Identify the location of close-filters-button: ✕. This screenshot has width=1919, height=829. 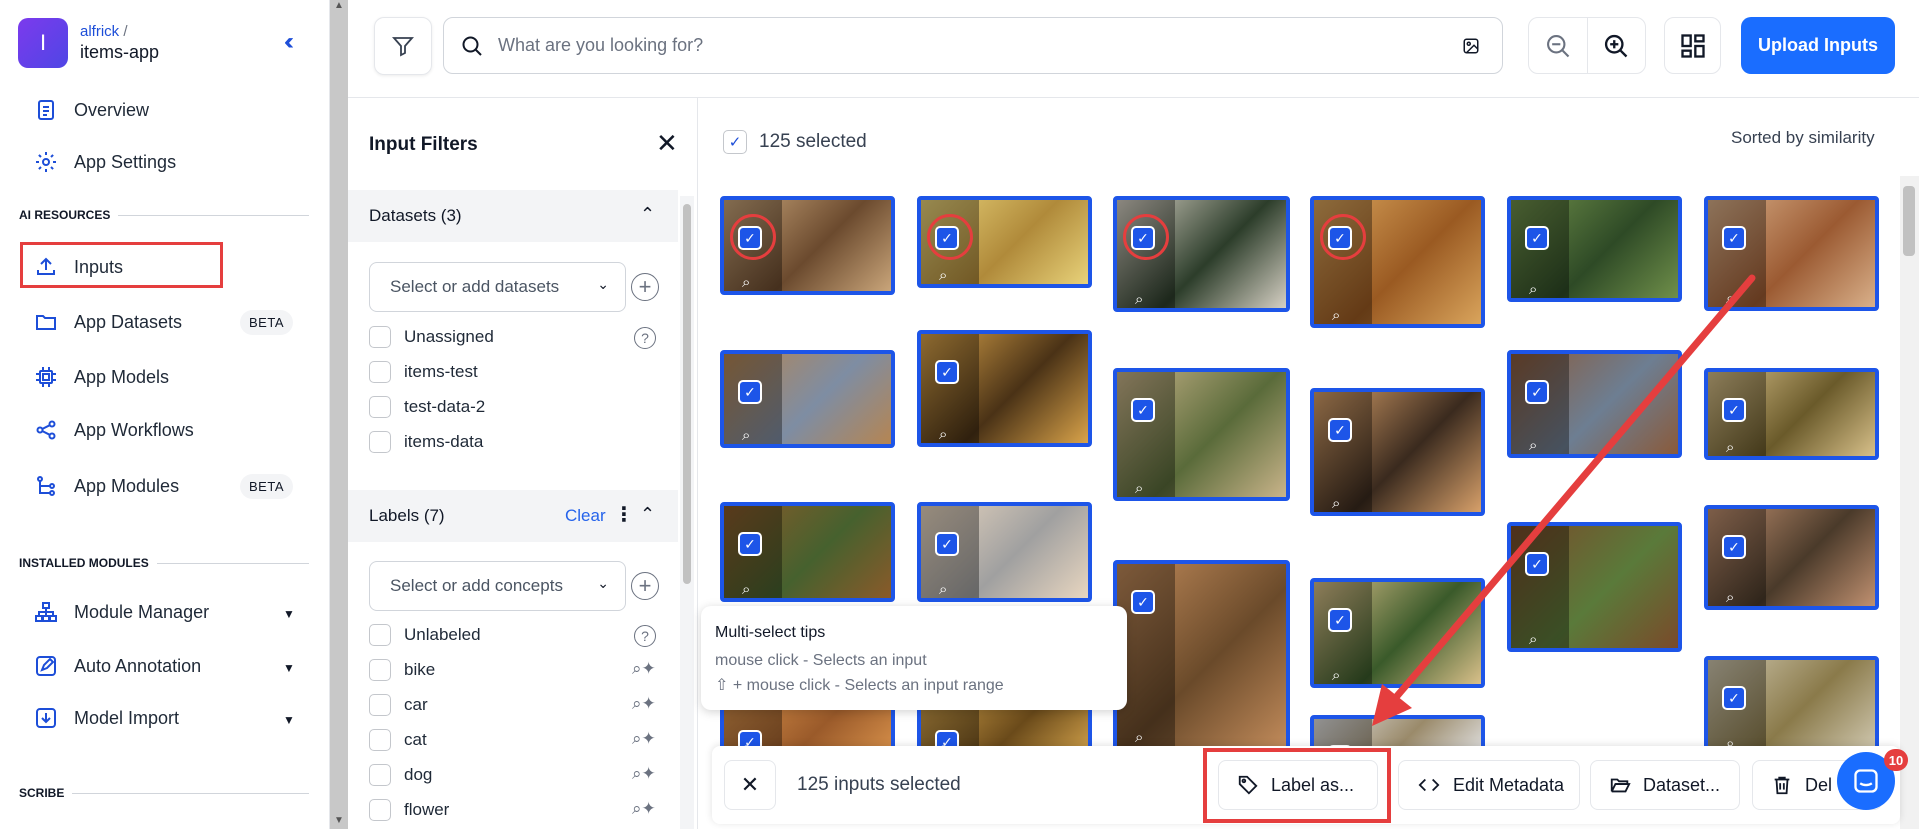
(667, 143).